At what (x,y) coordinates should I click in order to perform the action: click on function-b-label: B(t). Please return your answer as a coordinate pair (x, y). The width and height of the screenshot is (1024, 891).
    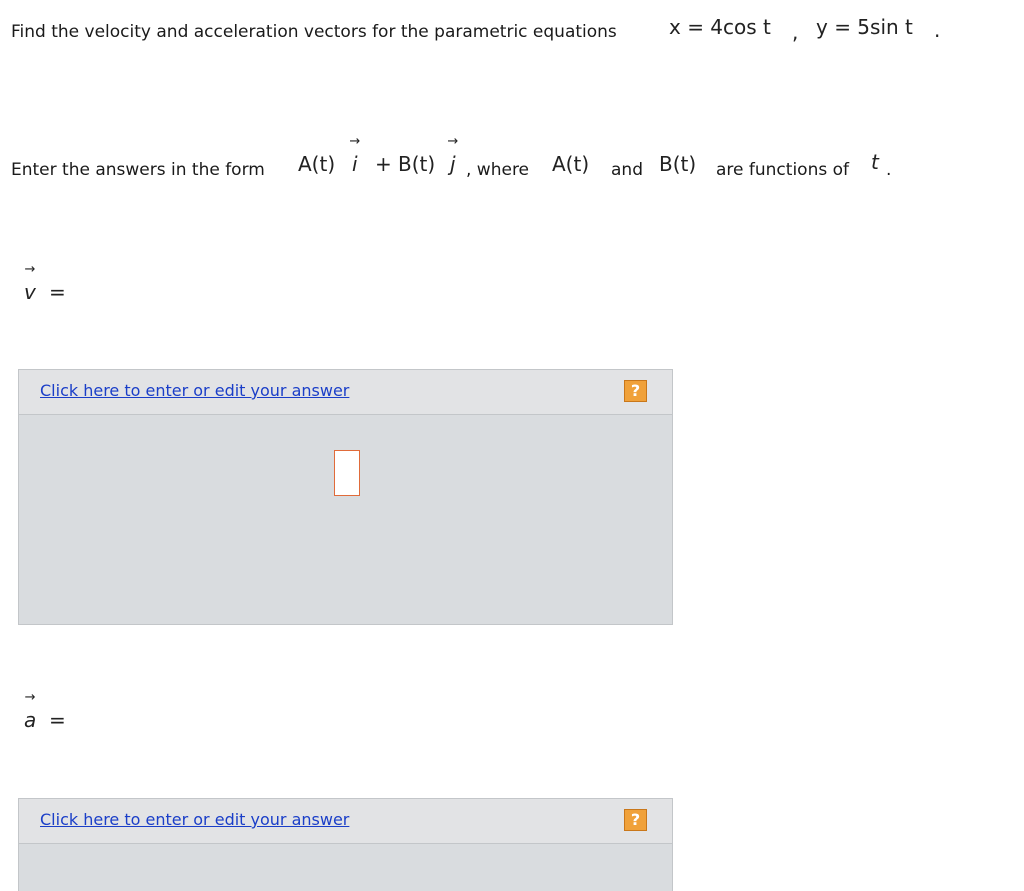
    Looking at the image, I should click on (678, 164).